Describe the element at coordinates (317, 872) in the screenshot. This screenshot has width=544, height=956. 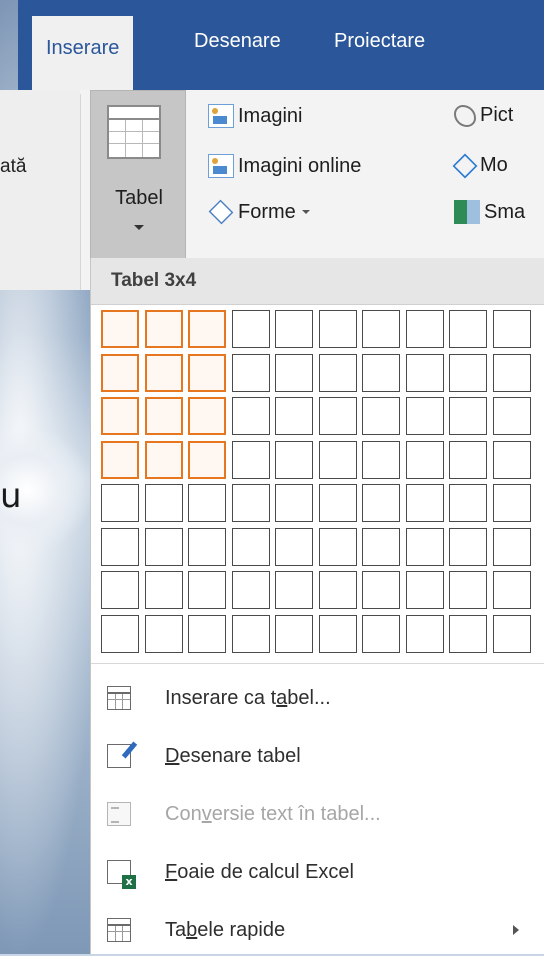
I see `menu-item-foaie-excel: Foaie de calcul Excel` at that location.